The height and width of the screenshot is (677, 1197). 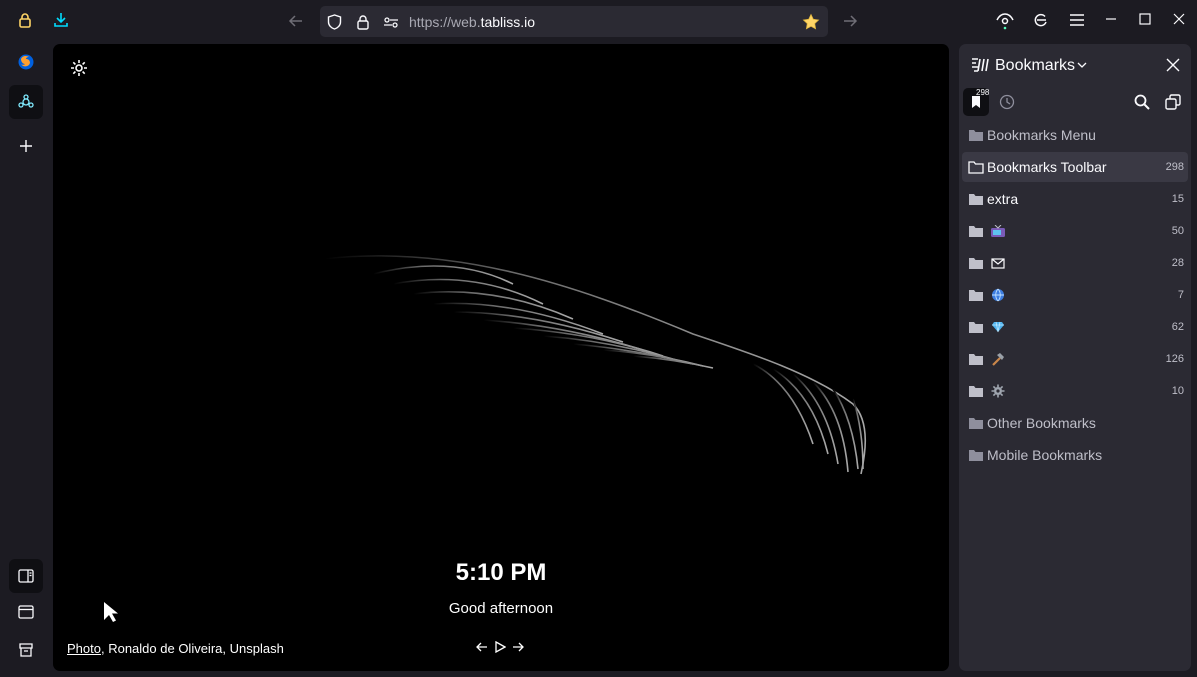 I want to click on bookmarks-tabs: 298, so click(x=1075, y=103).